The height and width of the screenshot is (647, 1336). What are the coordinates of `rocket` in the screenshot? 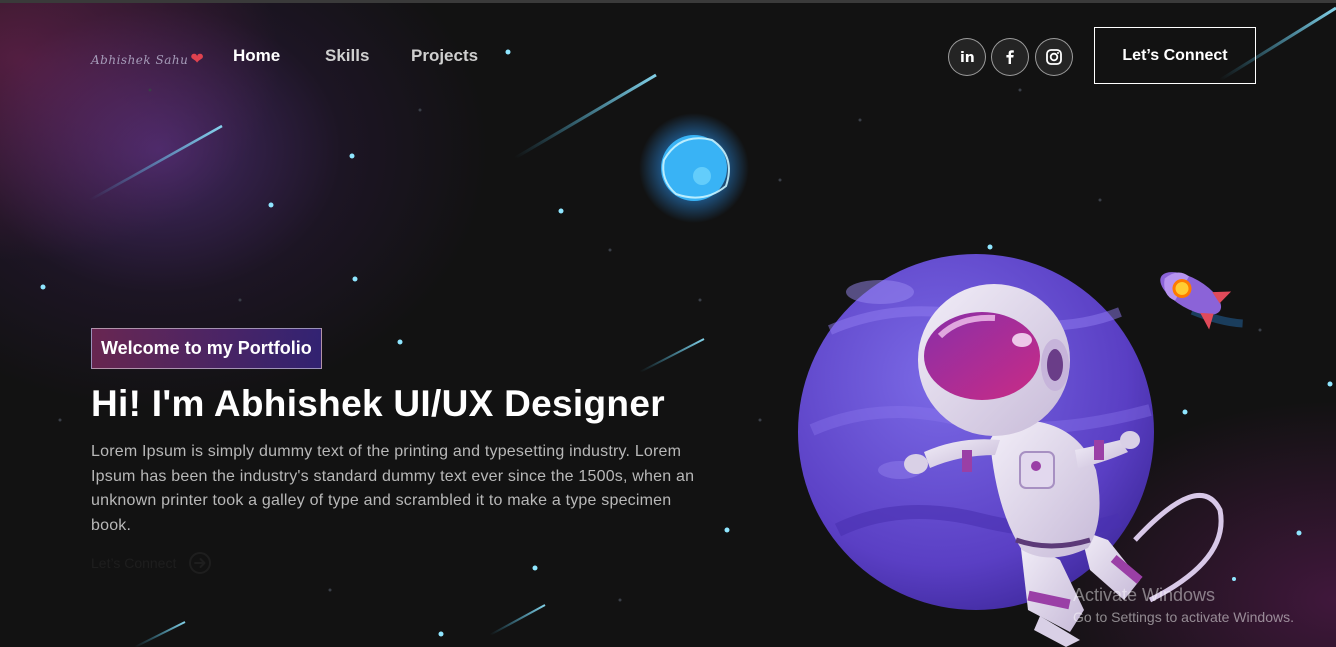 It's located at (1201, 301).